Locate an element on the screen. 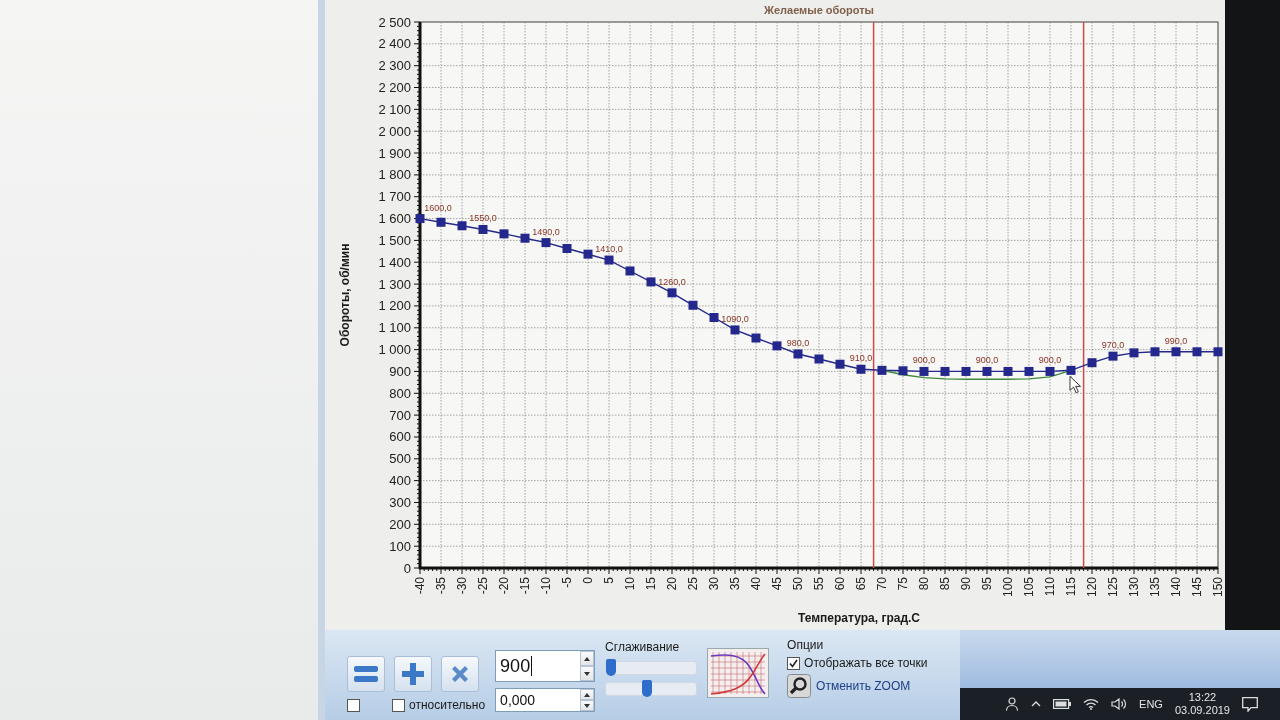 This screenshot has height=720, width=1280. wifi-icon is located at coordinates (1091, 704).